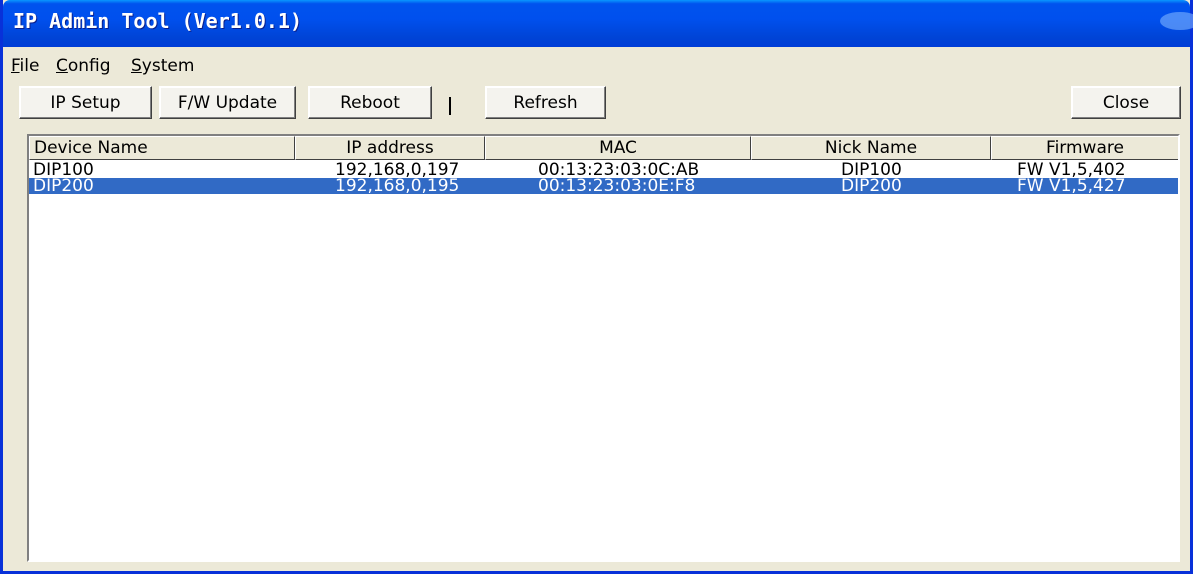 This screenshot has width=1193, height=574. What do you see at coordinates (618, 148) in the screenshot?
I see `column-mac: MAC` at bounding box center [618, 148].